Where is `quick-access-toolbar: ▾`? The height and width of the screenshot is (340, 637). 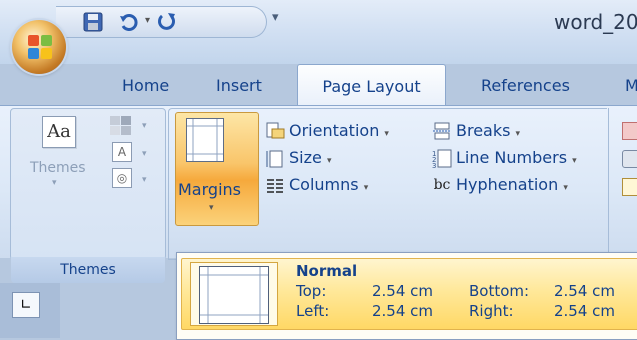 quick-access-toolbar: ▾ is located at coordinates (161, 22).